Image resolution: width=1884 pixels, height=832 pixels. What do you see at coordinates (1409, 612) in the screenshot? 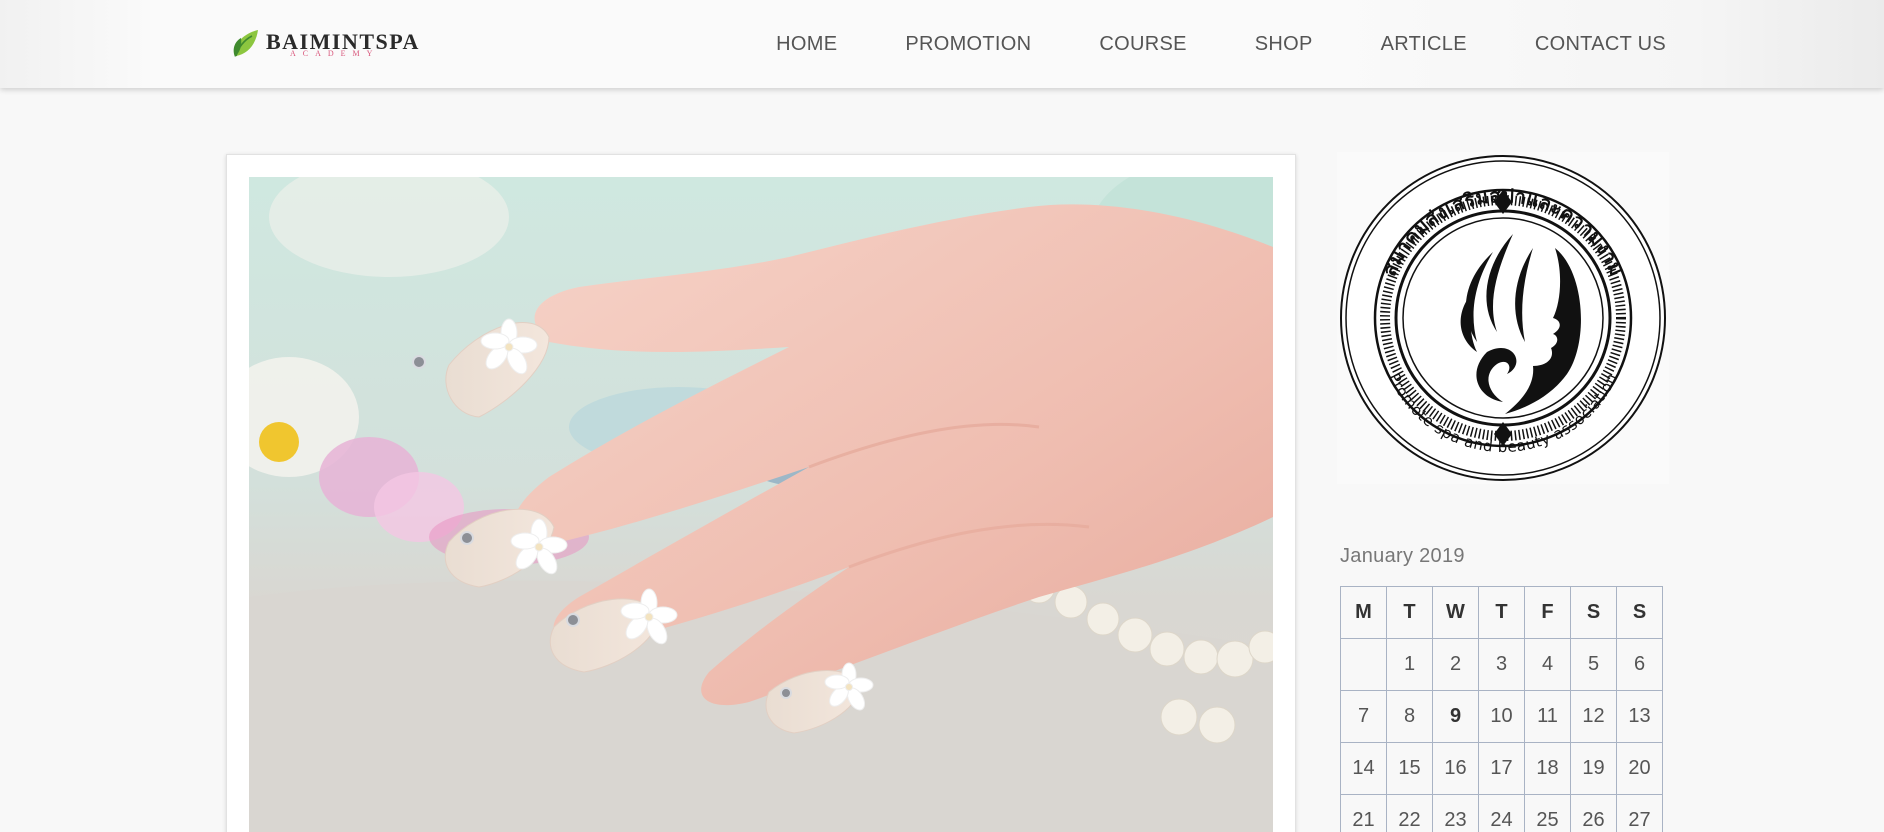
I see `weekday-tue: T` at bounding box center [1409, 612].